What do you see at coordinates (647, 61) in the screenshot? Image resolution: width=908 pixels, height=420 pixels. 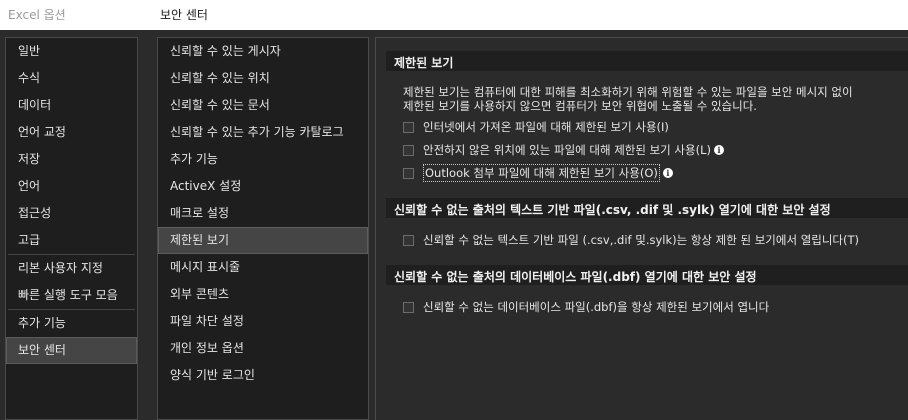 I see `protected-view-header: 제한된 보기` at bounding box center [647, 61].